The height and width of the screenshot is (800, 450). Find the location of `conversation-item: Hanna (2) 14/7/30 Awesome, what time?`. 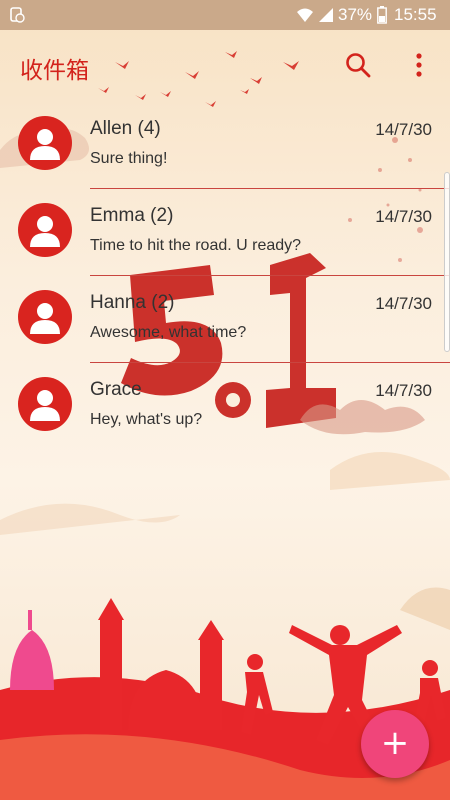

conversation-item: Hanna (2) 14/7/30 Awesome, what time? is located at coordinates (225, 319).